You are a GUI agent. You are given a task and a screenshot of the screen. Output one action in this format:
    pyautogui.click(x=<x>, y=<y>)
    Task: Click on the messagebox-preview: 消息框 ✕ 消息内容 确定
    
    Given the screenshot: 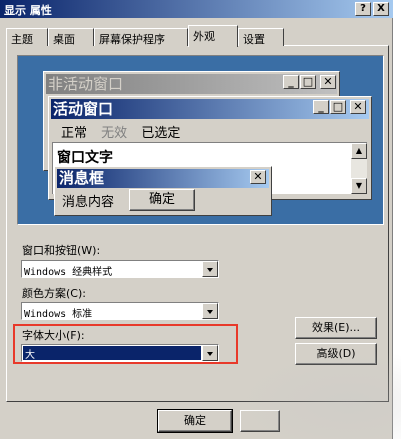 What is the action you would take?
    pyautogui.click(x=163, y=191)
    